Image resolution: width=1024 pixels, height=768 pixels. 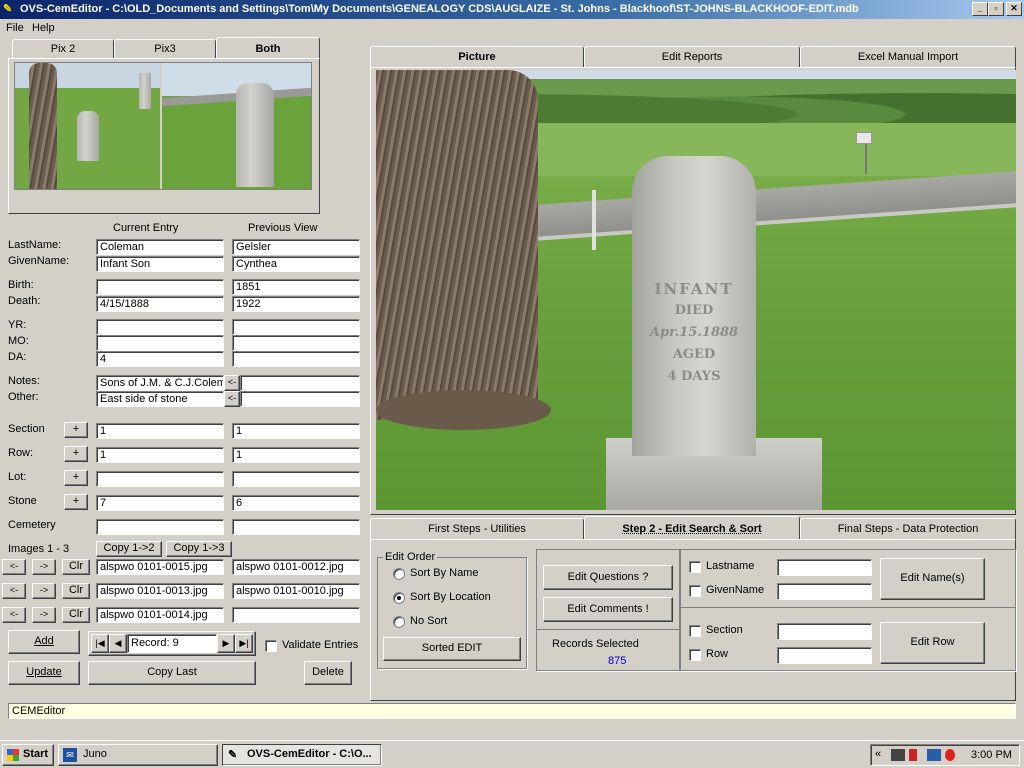 What do you see at coordinates (932, 643) in the screenshot?
I see `edit-row-button: Edit Row` at bounding box center [932, 643].